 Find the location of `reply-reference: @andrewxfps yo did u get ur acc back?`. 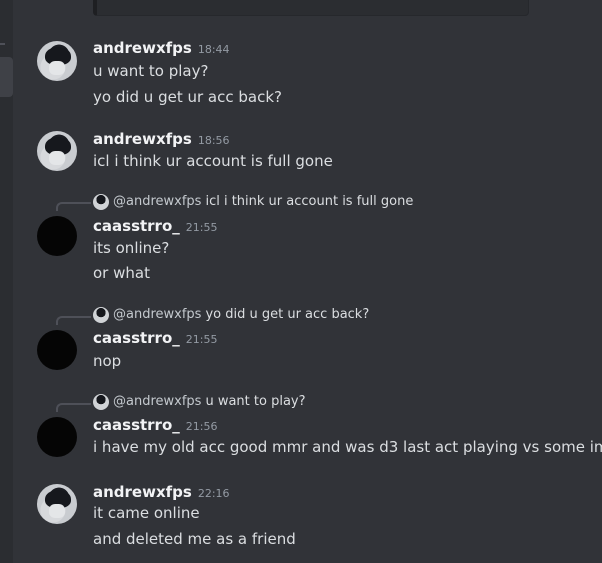

reply-reference: @andrewxfps yo did u get ur acc back? is located at coordinates (231, 315).